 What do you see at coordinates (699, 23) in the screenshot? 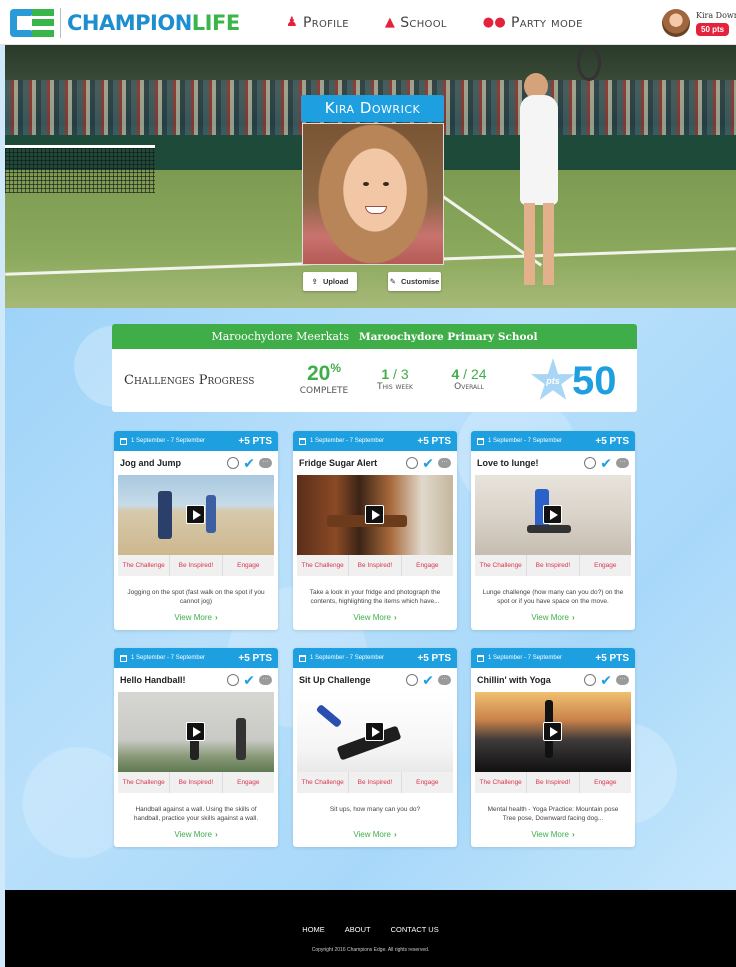
I see `user-menu: Kira Dowrick 50 pts` at bounding box center [699, 23].